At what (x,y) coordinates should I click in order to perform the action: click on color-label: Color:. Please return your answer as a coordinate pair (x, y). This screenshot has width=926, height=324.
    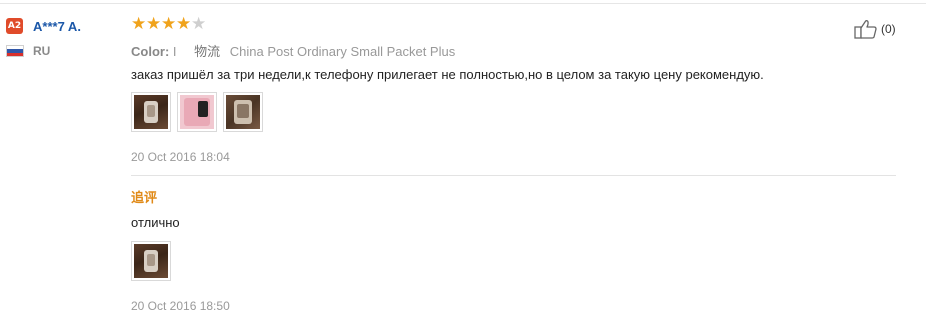
    Looking at the image, I should click on (150, 51).